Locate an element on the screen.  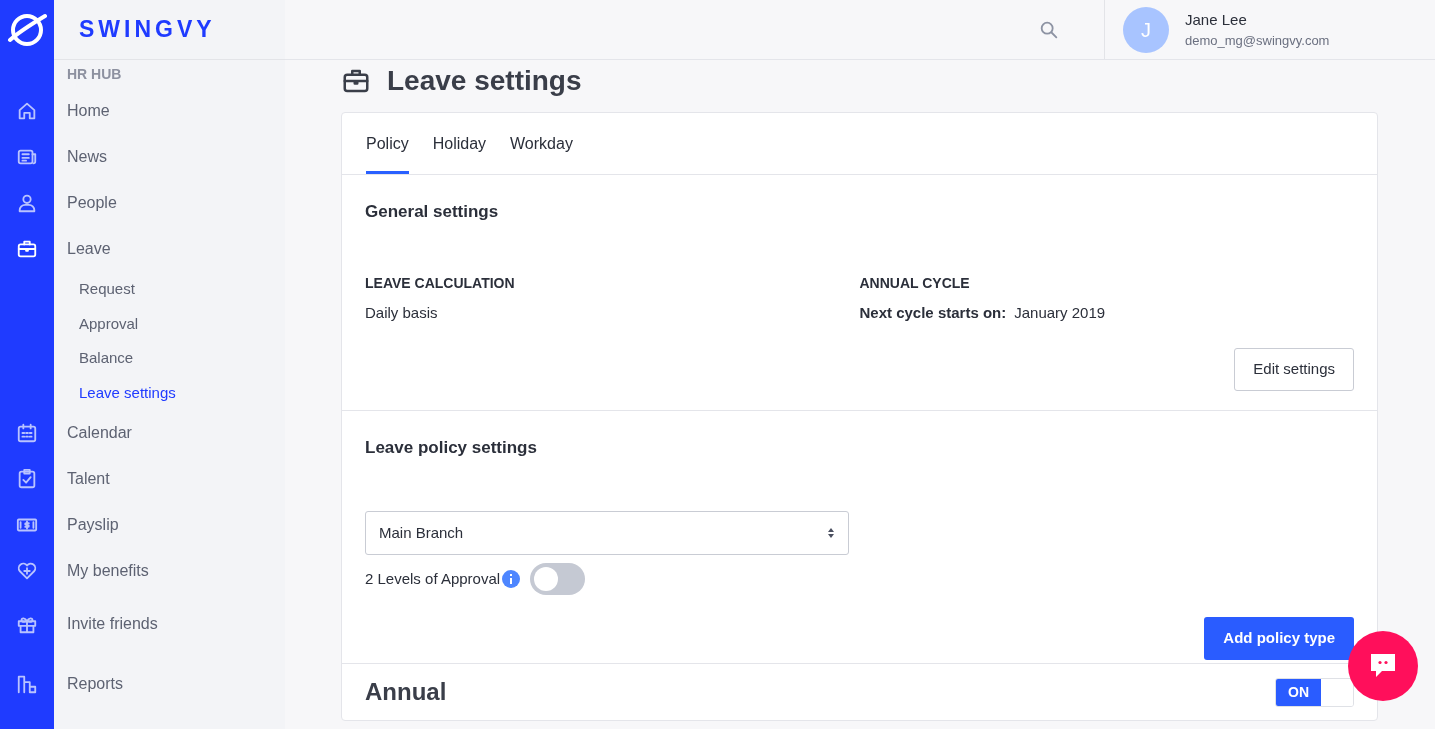
tab: Workday is located at coordinates (541, 143).